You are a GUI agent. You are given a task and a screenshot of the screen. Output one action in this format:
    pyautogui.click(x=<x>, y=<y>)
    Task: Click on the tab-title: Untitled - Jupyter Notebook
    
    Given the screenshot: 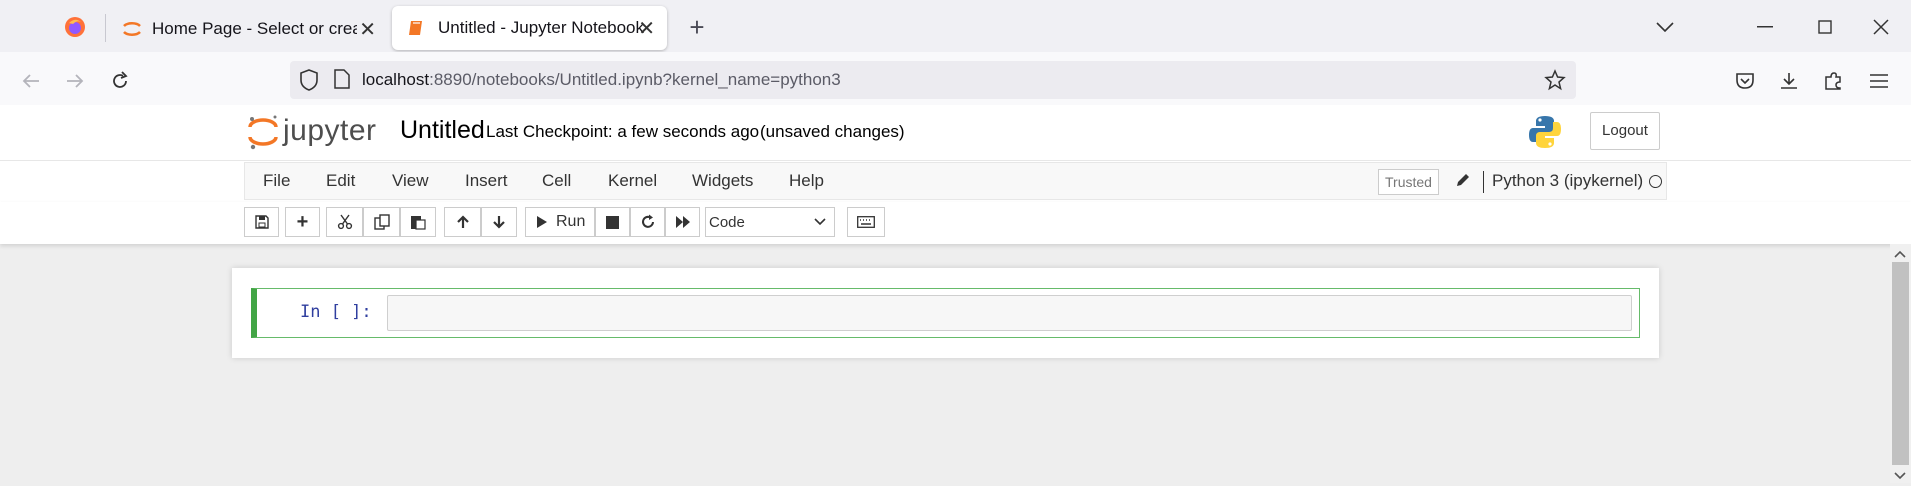 What is the action you would take?
    pyautogui.click(x=541, y=27)
    